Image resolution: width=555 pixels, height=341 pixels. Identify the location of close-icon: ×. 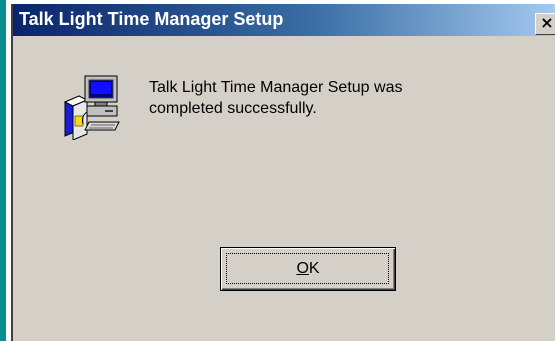
(547, 22).